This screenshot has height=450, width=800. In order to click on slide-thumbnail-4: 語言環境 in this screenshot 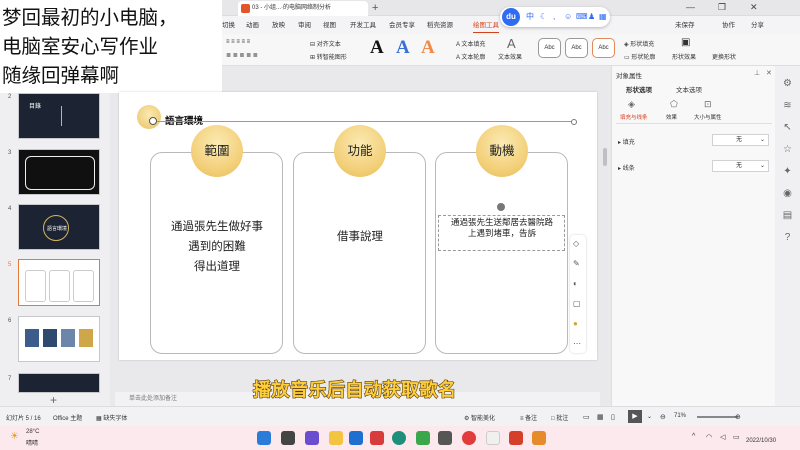, I will do `click(59, 227)`.